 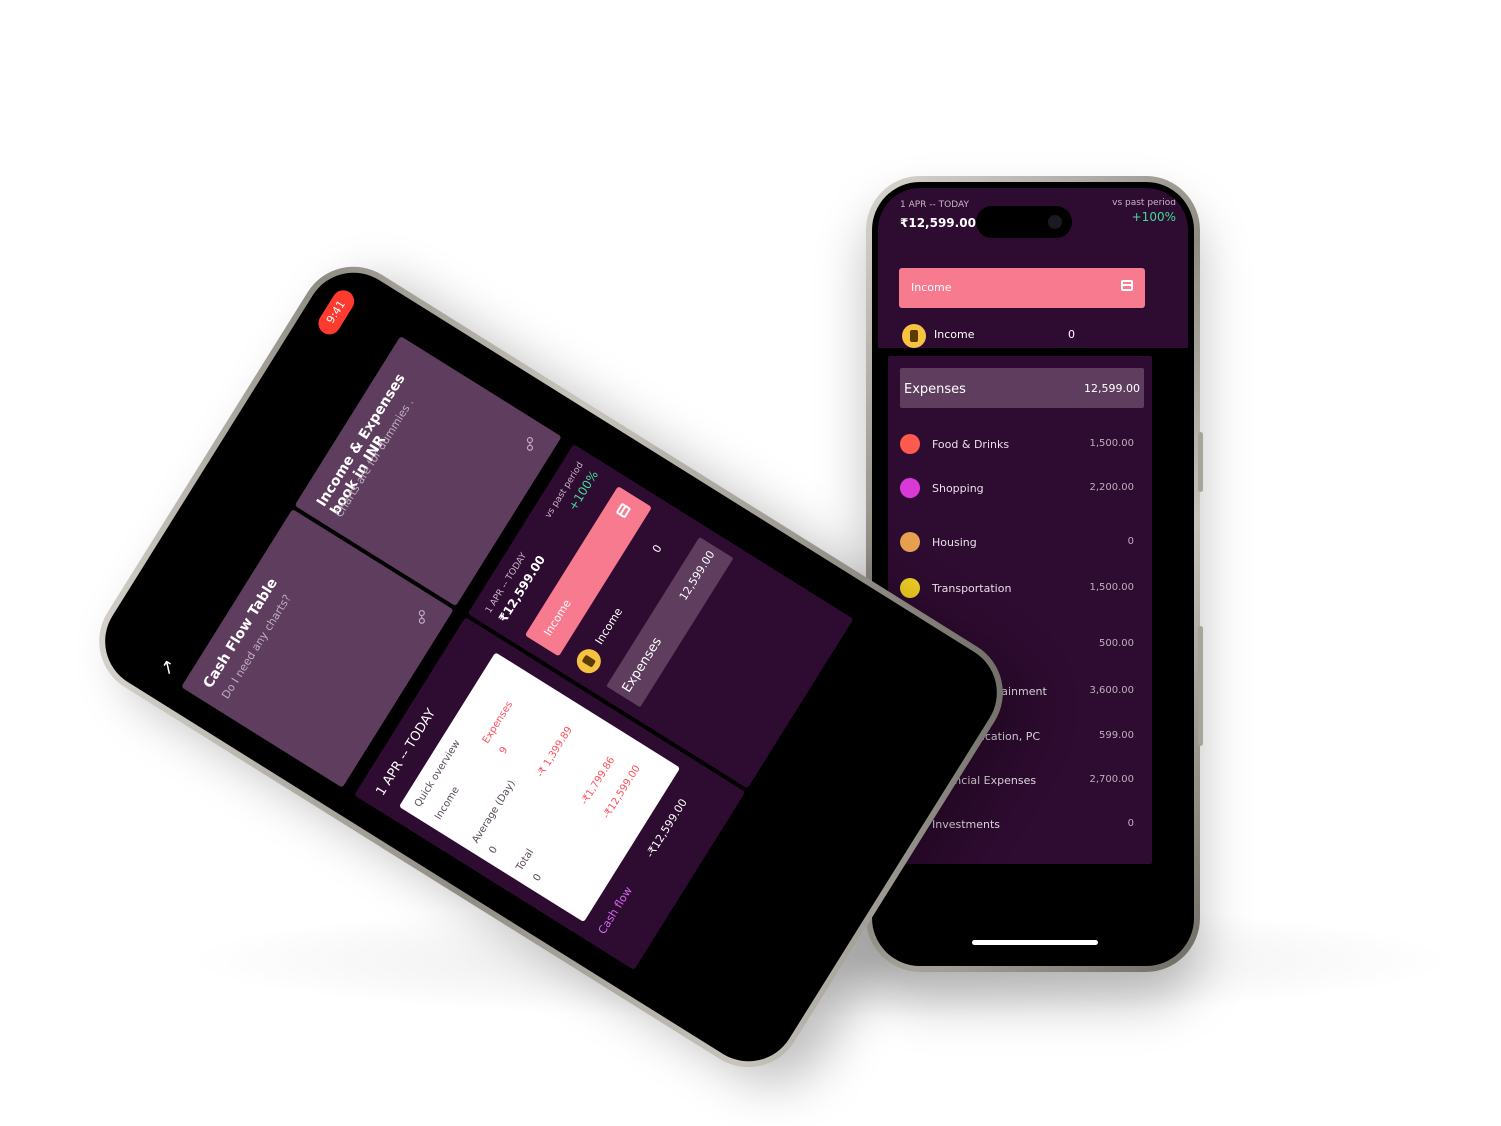 What do you see at coordinates (938, 223) in the screenshot?
I see `period-total: ₹12,599.00` at bounding box center [938, 223].